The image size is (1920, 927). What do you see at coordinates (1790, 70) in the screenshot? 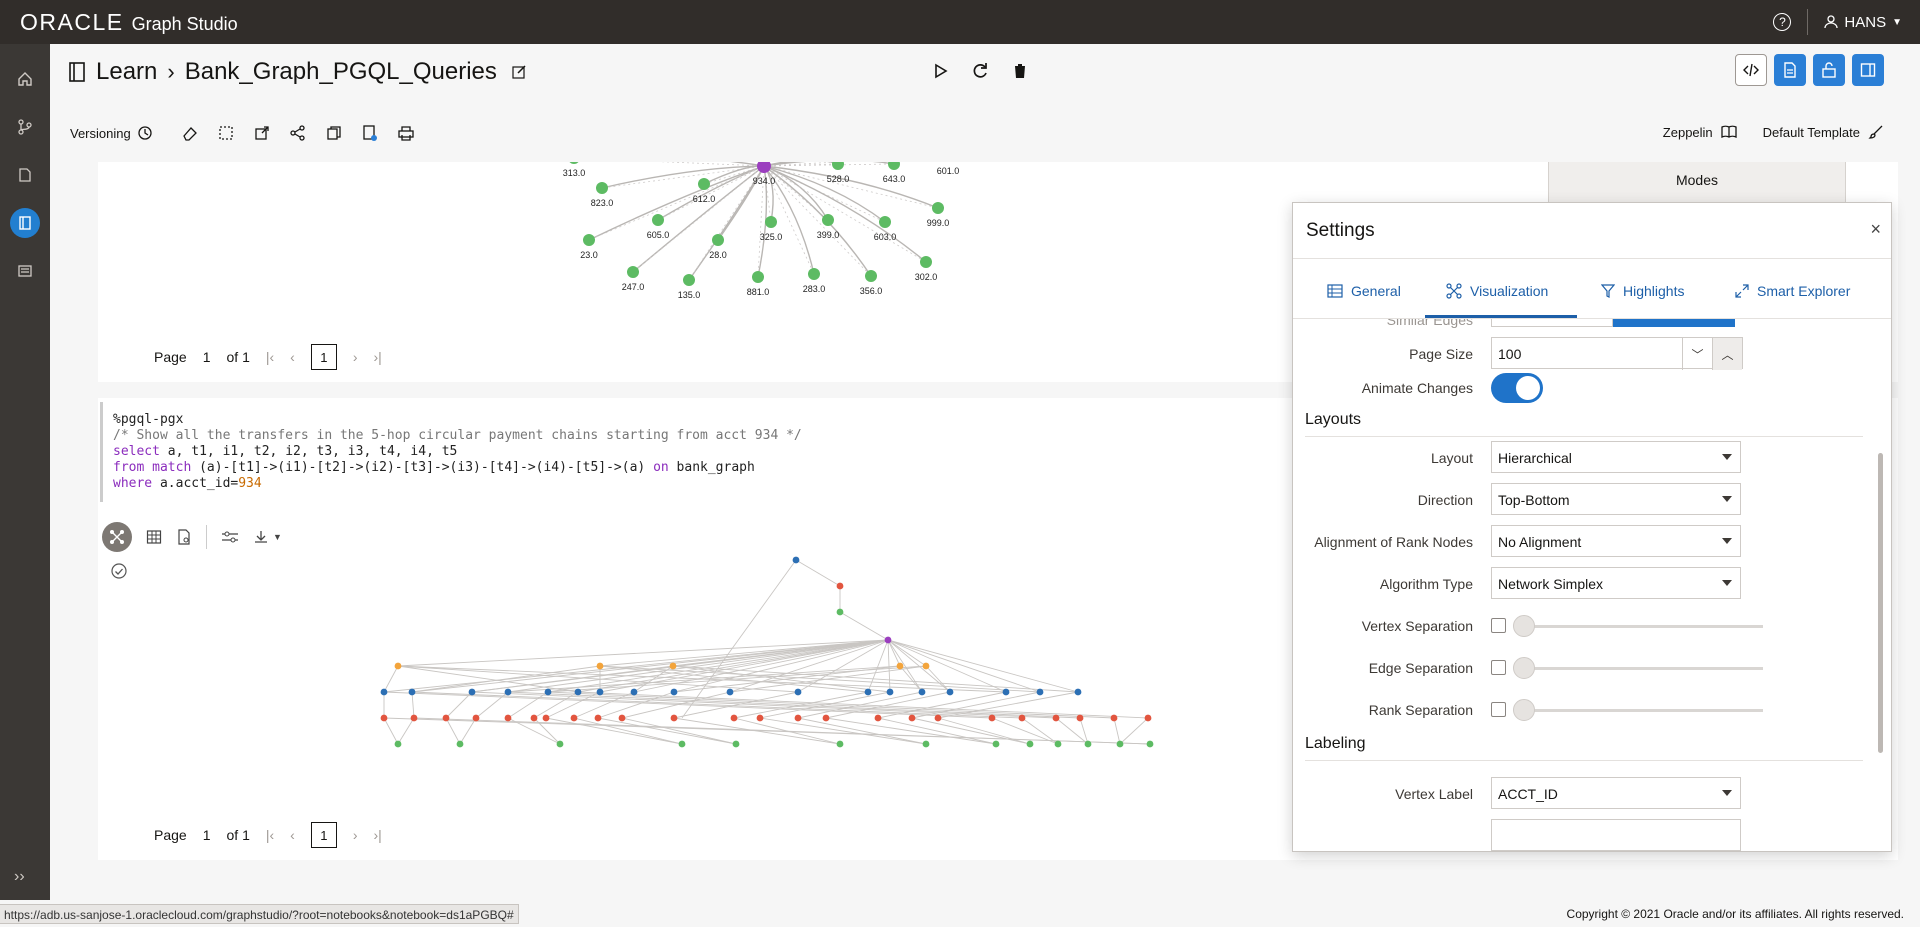
I see `document-view-button` at bounding box center [1790, 70].